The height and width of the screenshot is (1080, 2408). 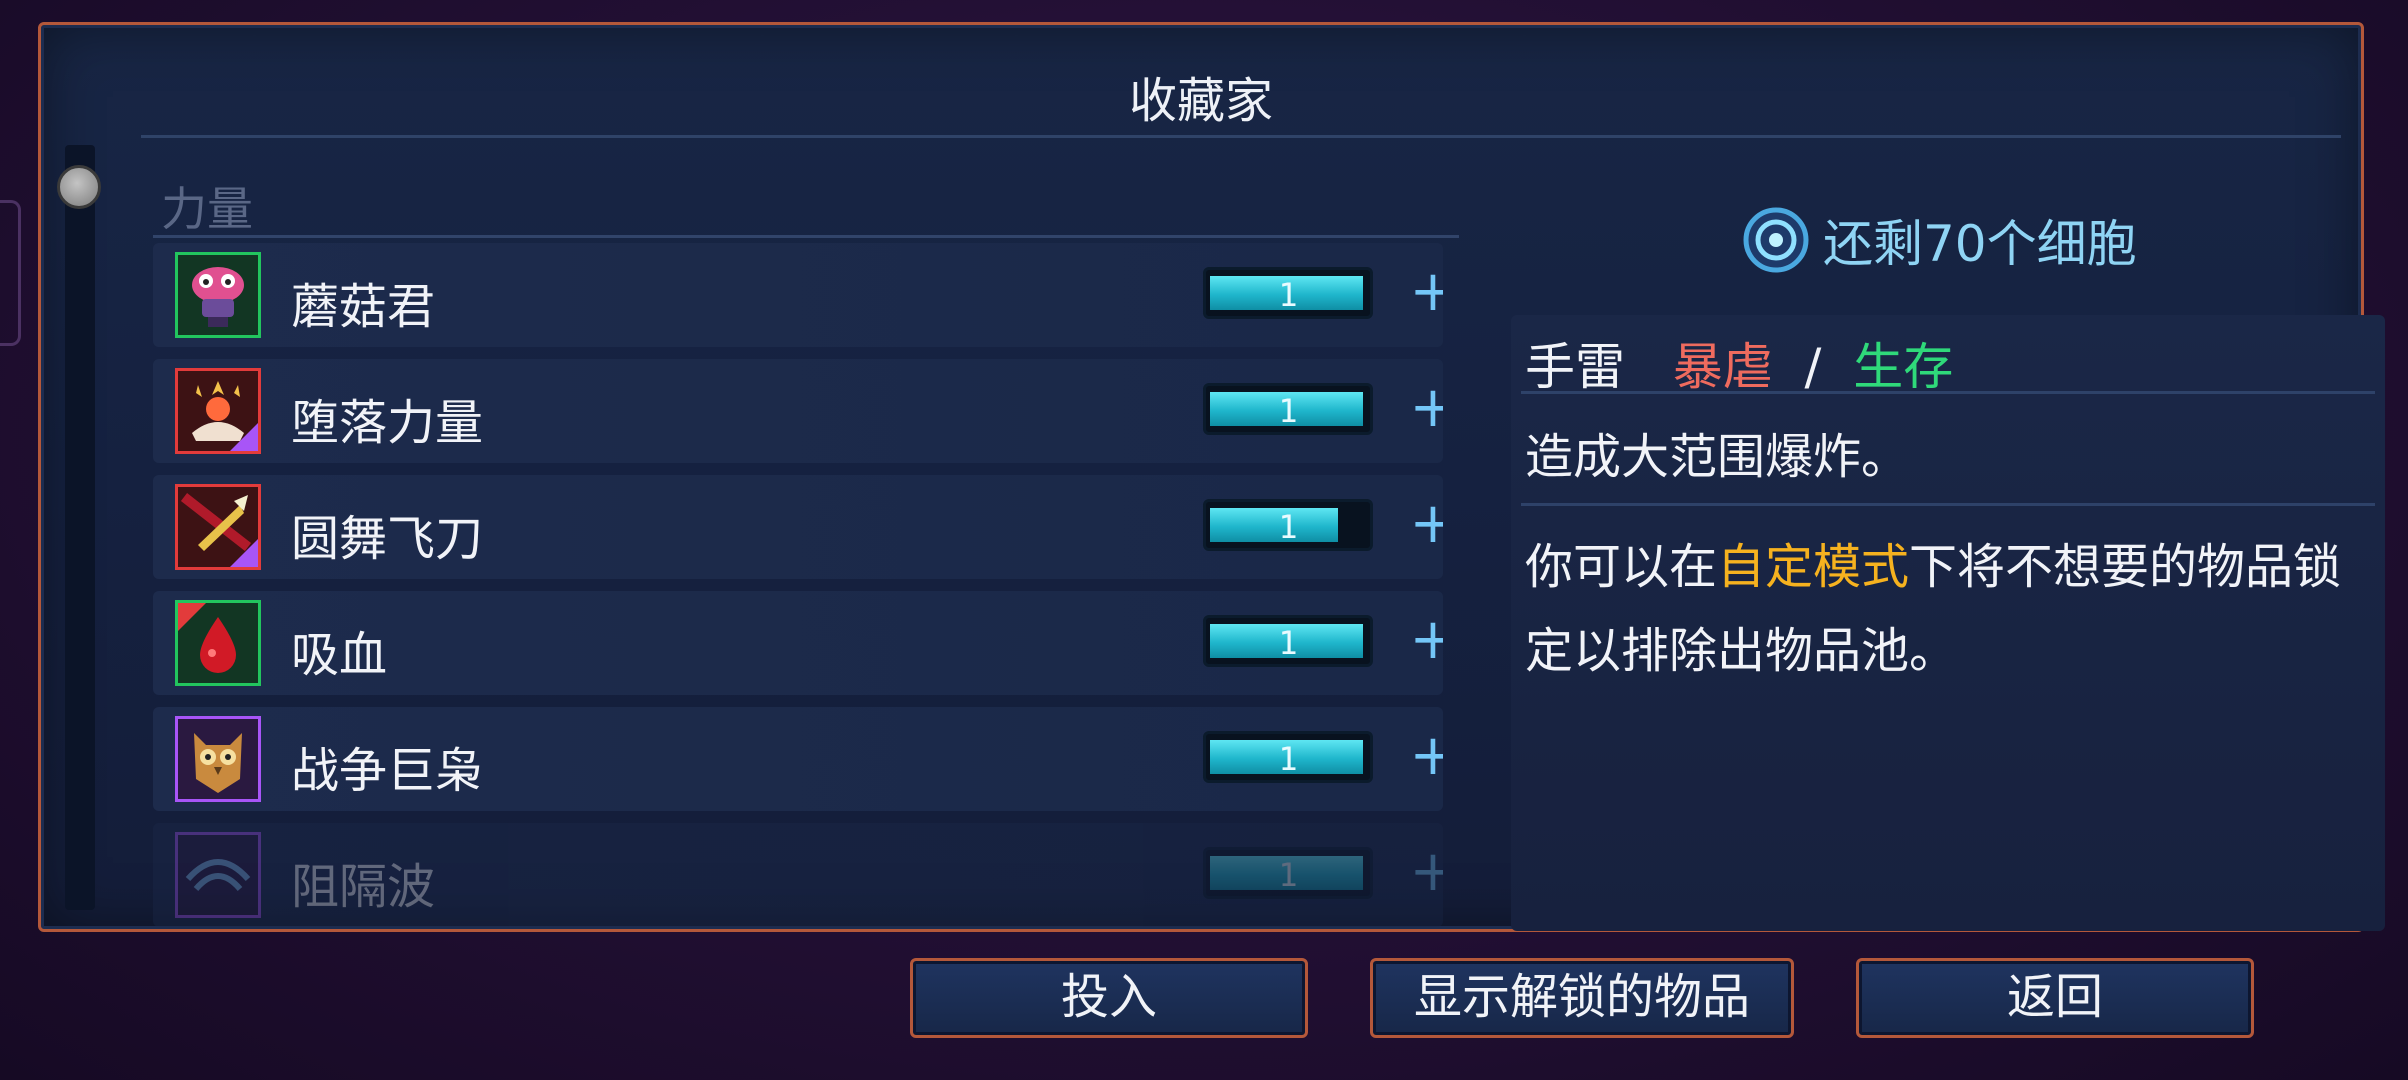 What do you see at coordinates (79, 187) in the screenshot?
I see `scrollbar-thumb` at bounding box center [79, 187].